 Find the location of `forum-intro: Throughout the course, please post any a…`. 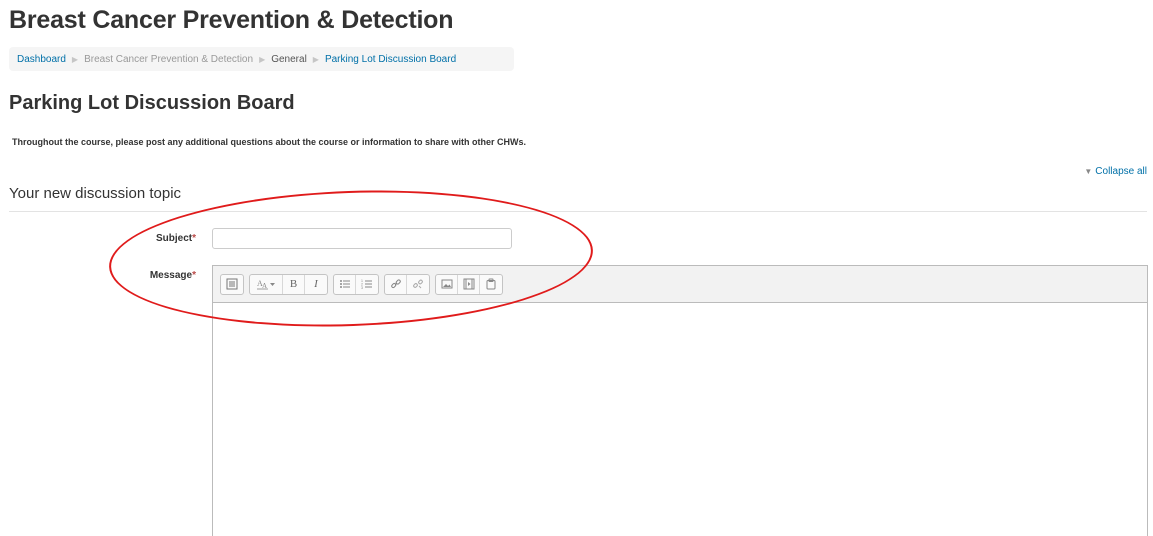

forum-intro: Throughout the course, please post any a… is located at coordinates (269, 142).